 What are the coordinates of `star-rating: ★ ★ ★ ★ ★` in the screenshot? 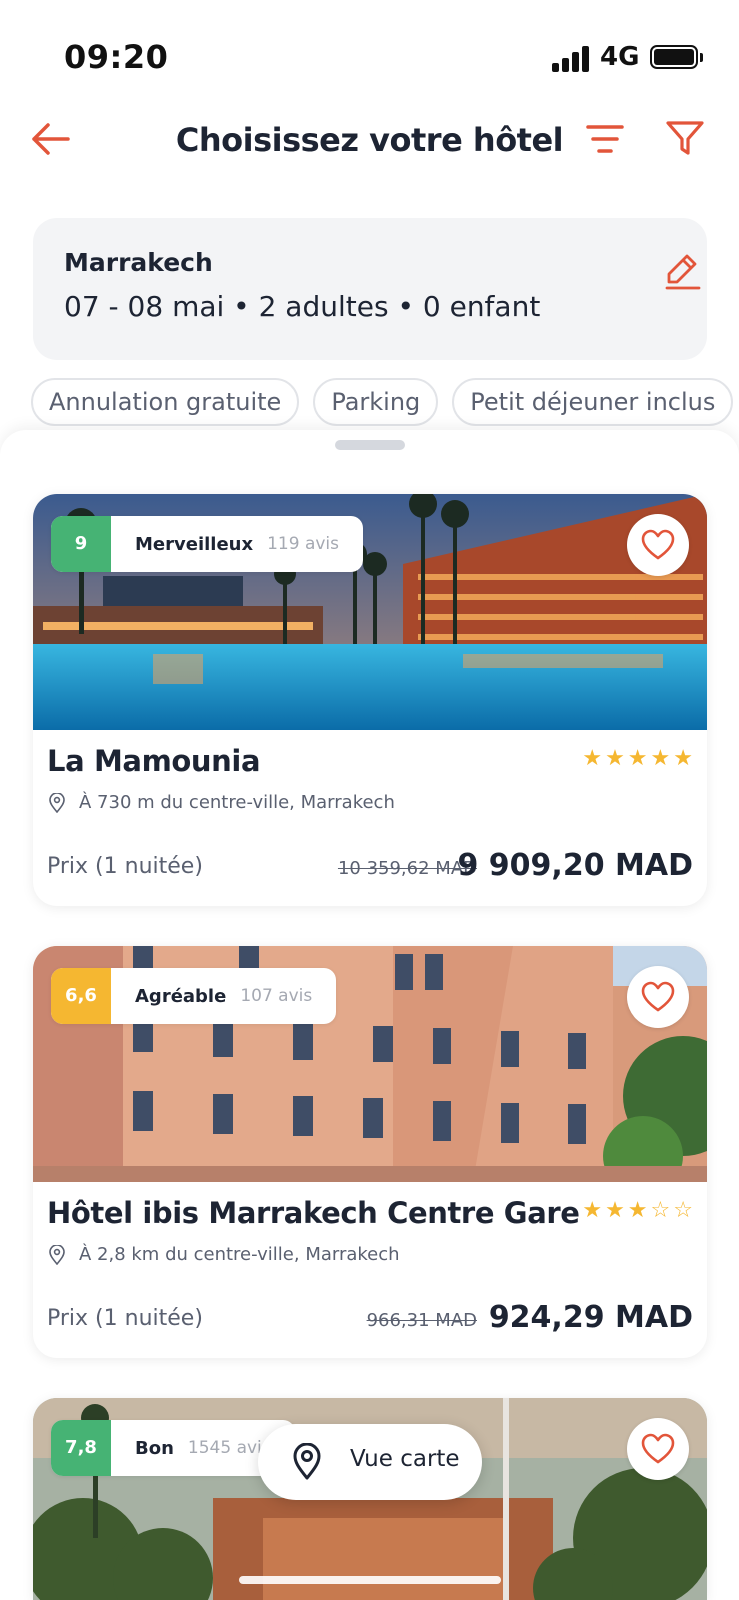 It's located at (637, 759).